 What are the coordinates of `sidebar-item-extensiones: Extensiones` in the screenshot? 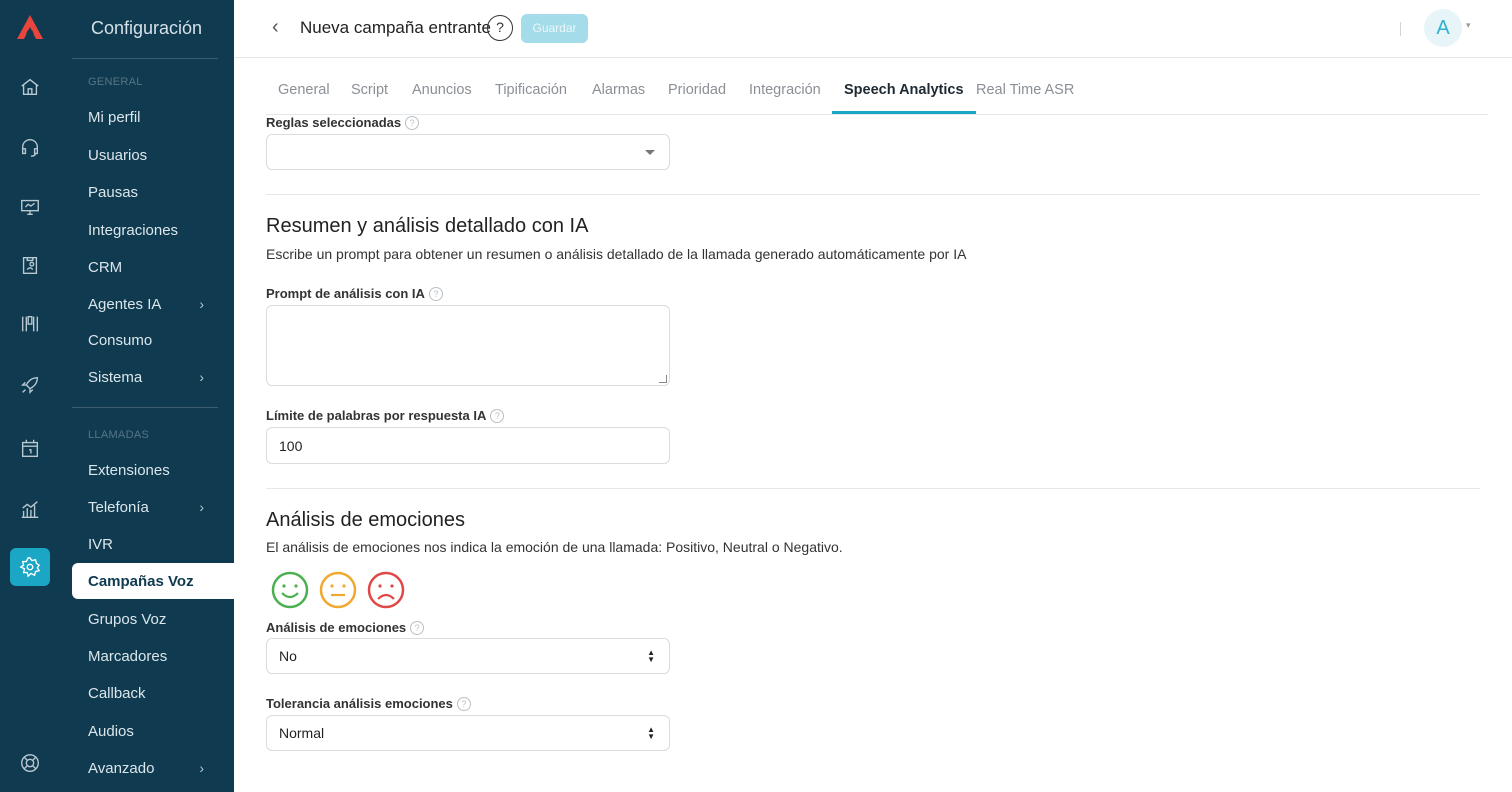 It's located at (153, 470).